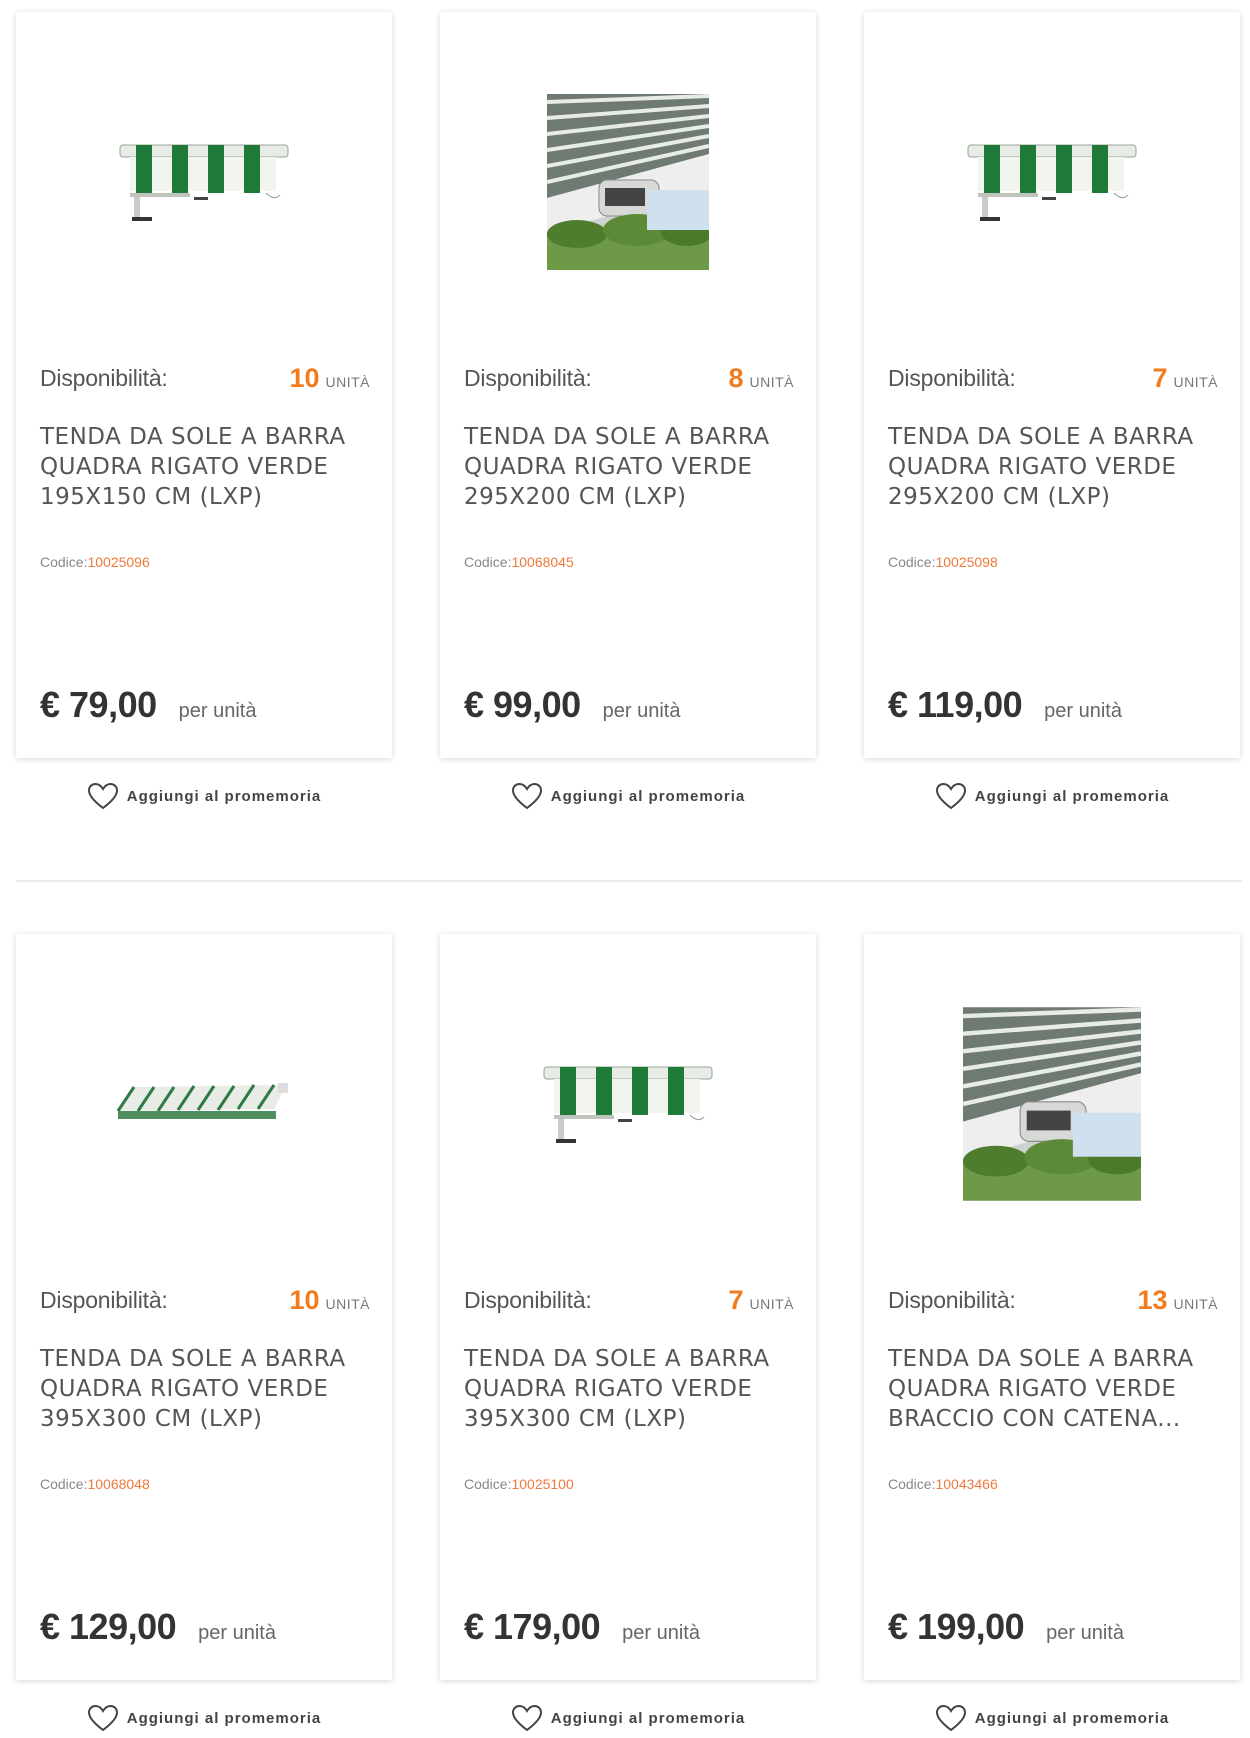  I want to click on code-value: 10025098, so click(966, 562).